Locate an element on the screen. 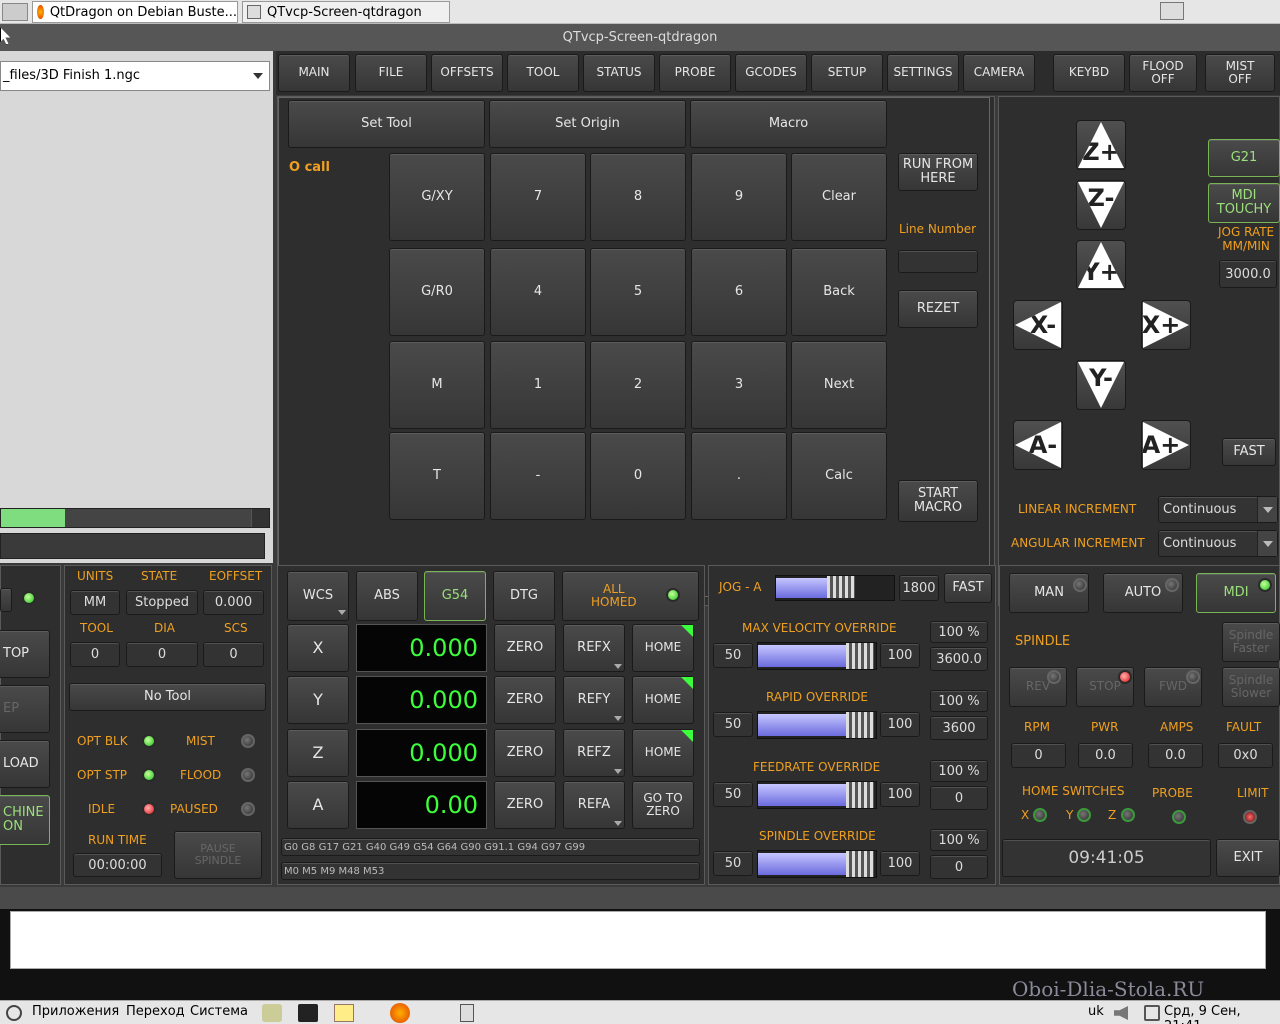 The height and width of the screenshot is (1024, 1280). flood-off-button: FLOOD OFF is located at coordinates (1163, 73).